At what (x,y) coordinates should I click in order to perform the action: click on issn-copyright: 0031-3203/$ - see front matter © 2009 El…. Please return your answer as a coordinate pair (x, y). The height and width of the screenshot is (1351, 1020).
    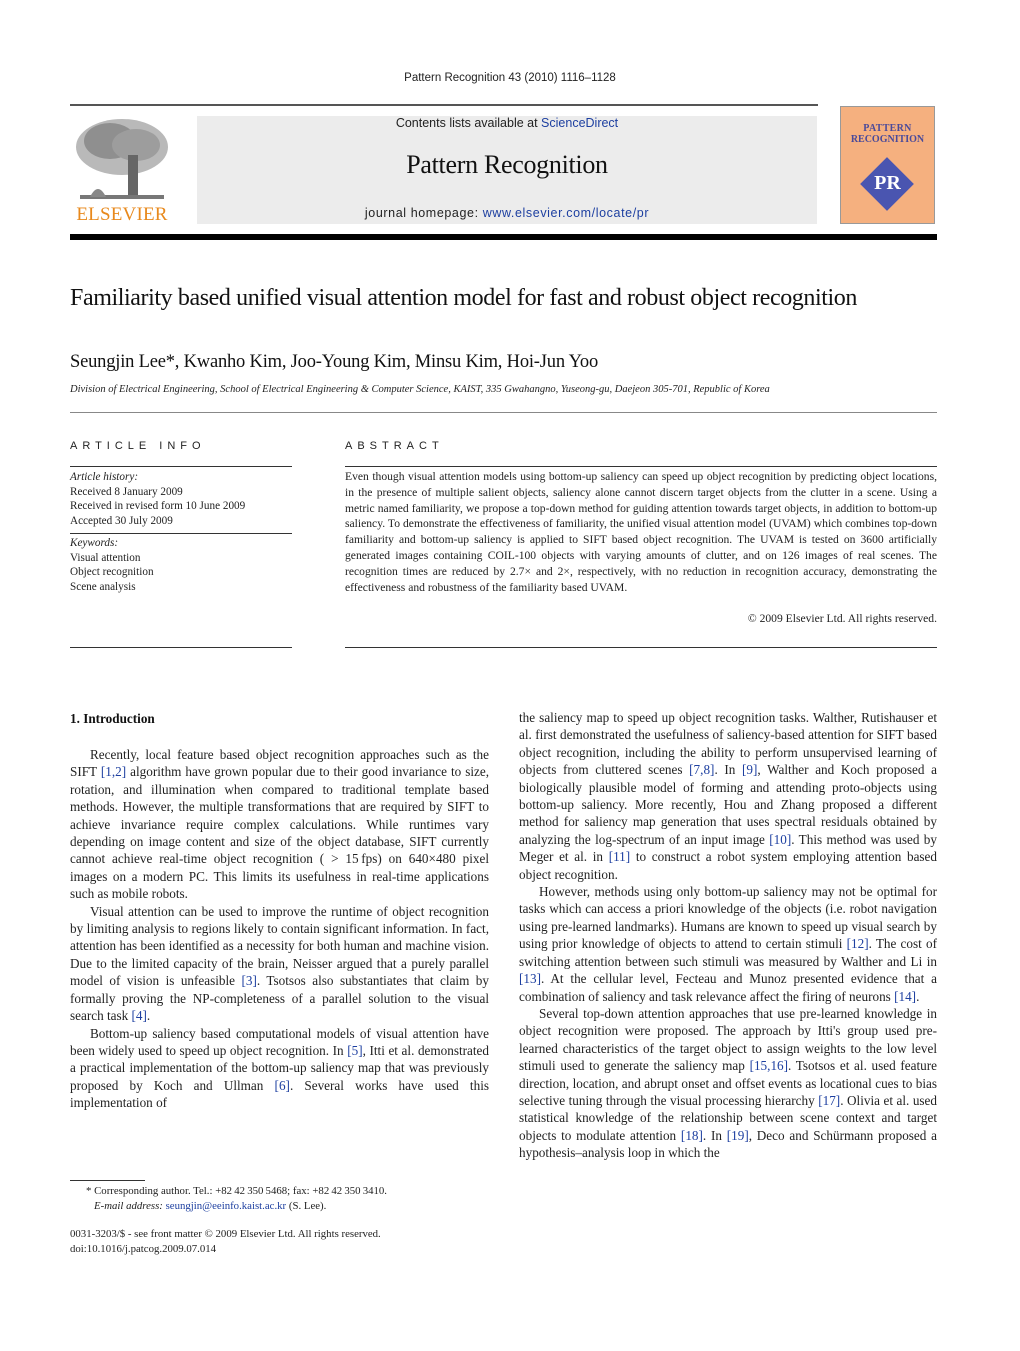
    Looking at the image, I should click on (225, 1234).